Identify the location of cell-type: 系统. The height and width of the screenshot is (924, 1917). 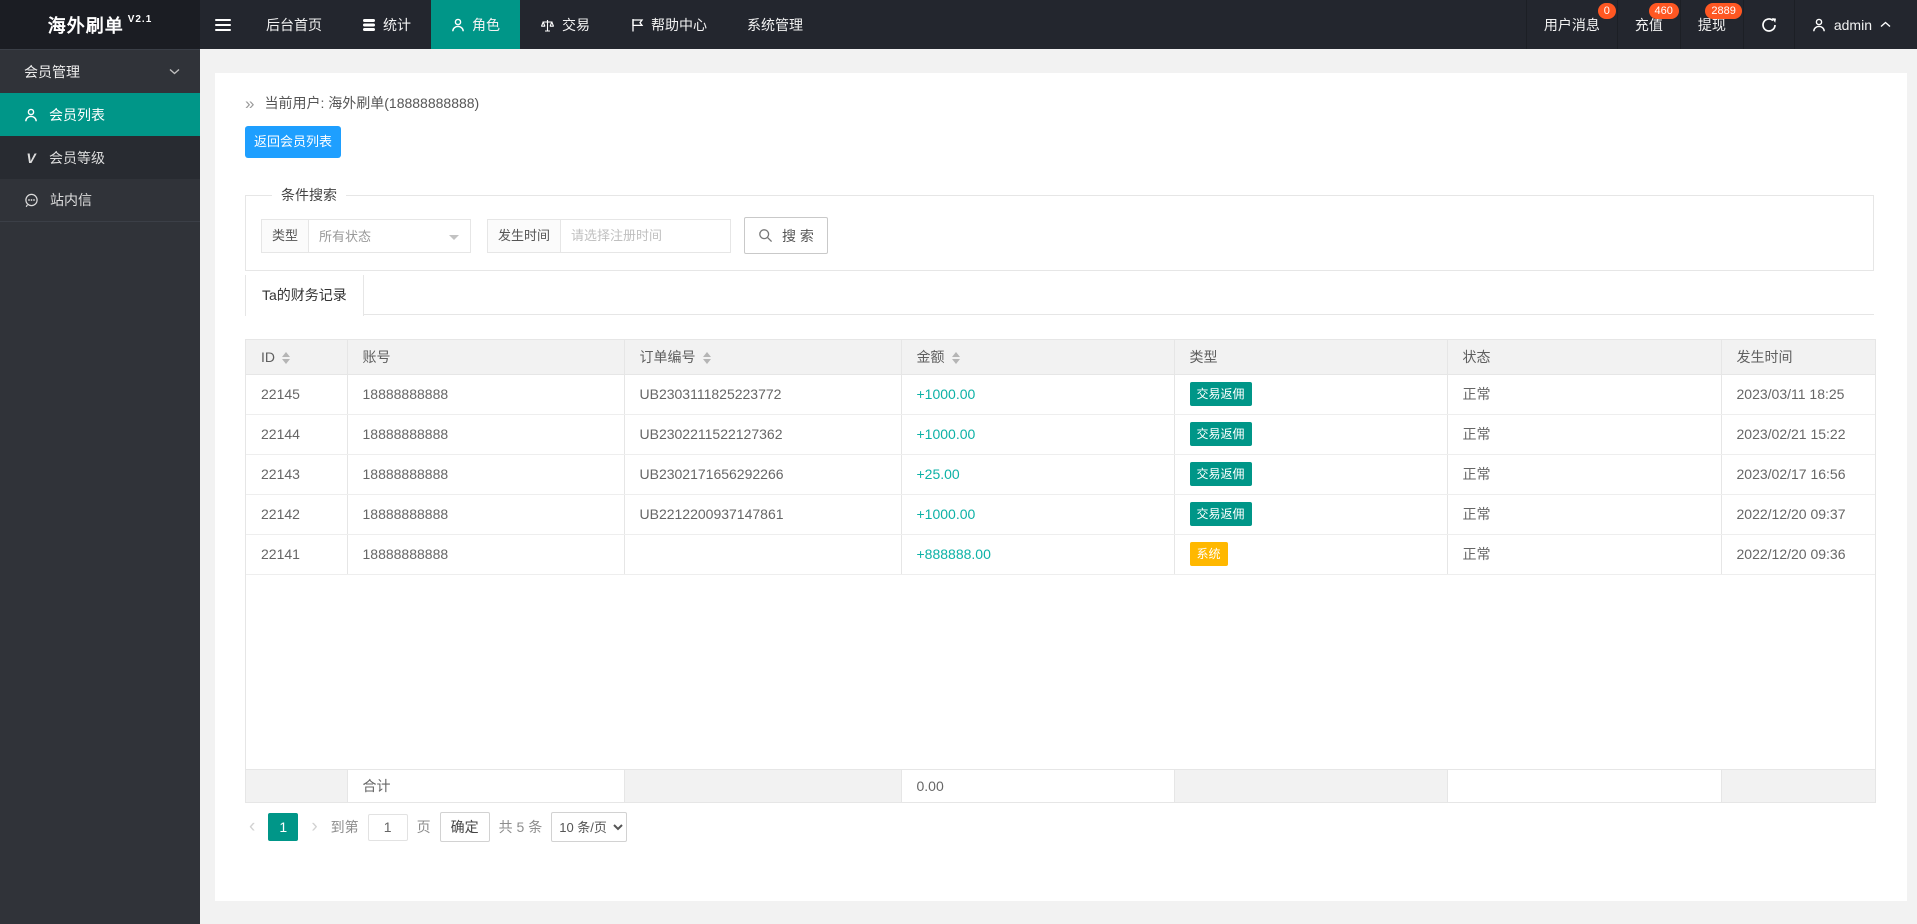
(1311, 554).